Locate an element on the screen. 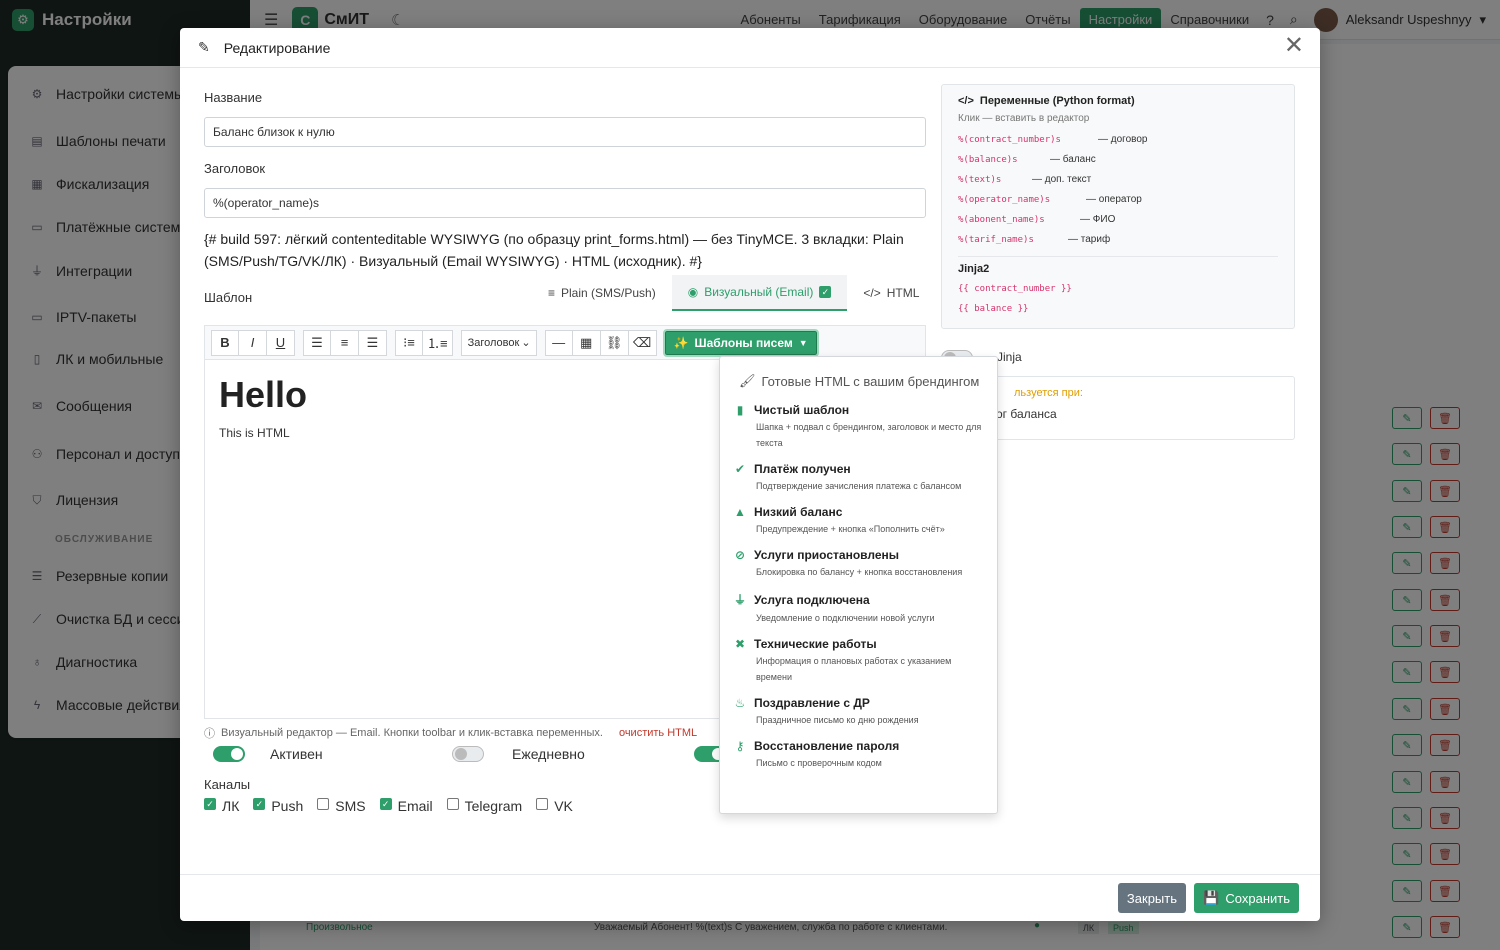 The width and height of the screenshot is (1500, 950). floppy-disk-icon: 💾 is located at coordinates (1211, 897).